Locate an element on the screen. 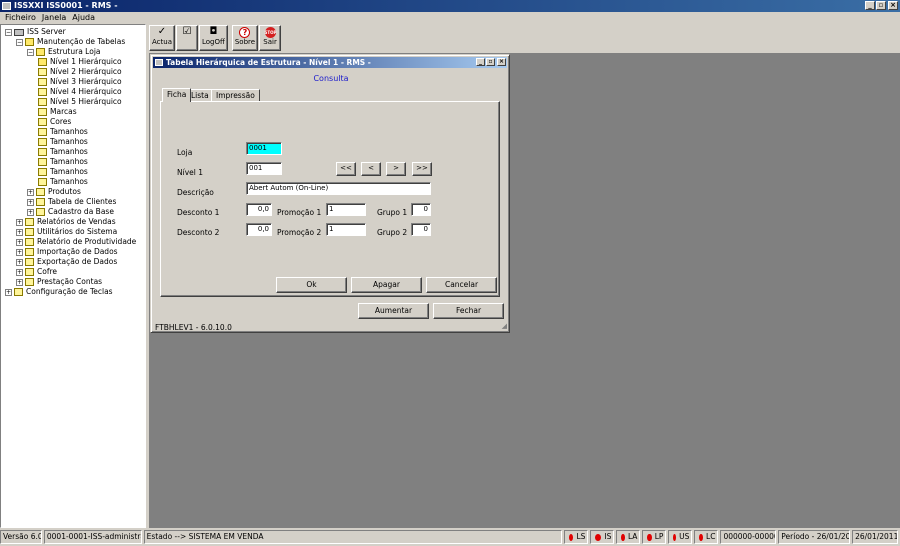  descricao-field: Abert Autom (On-Line) is located at coordinates (338, 188).